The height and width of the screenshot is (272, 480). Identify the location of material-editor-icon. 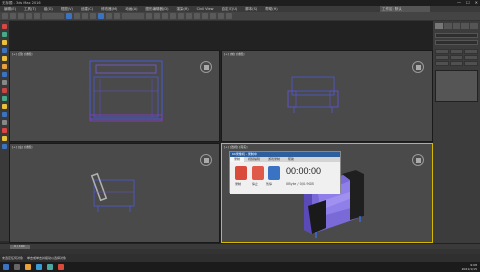
(213, 16).